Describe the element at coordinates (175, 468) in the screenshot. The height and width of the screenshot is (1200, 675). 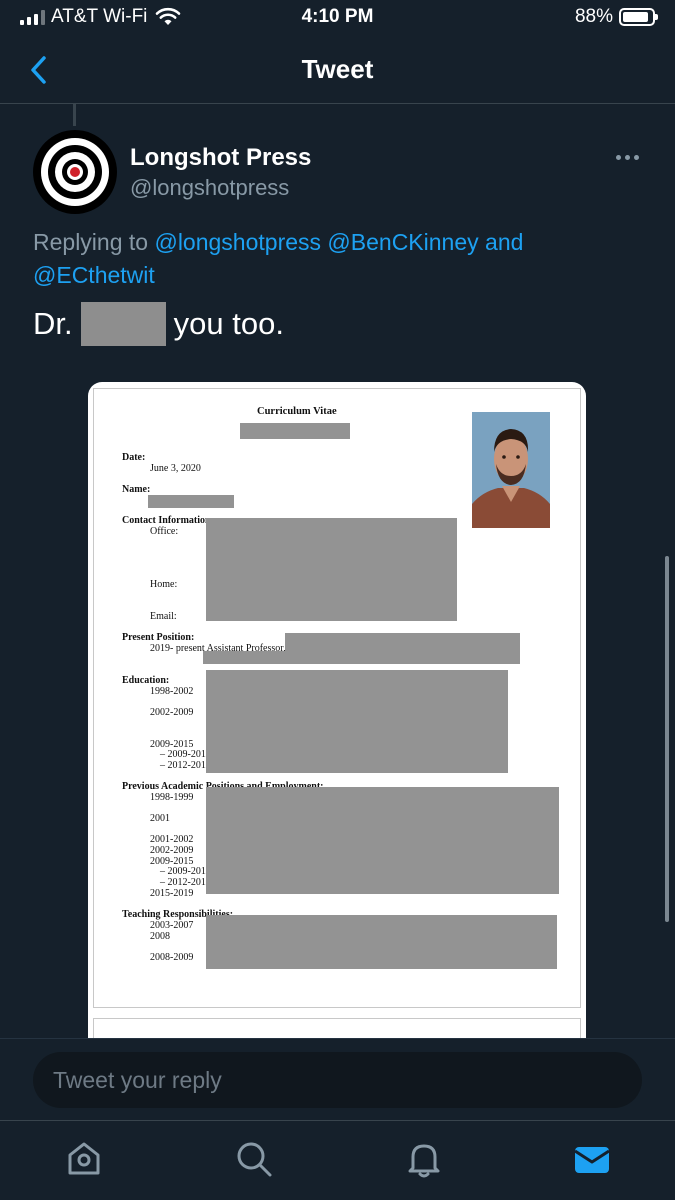
I see `cv-date-value: June 3, 2020` at that location.